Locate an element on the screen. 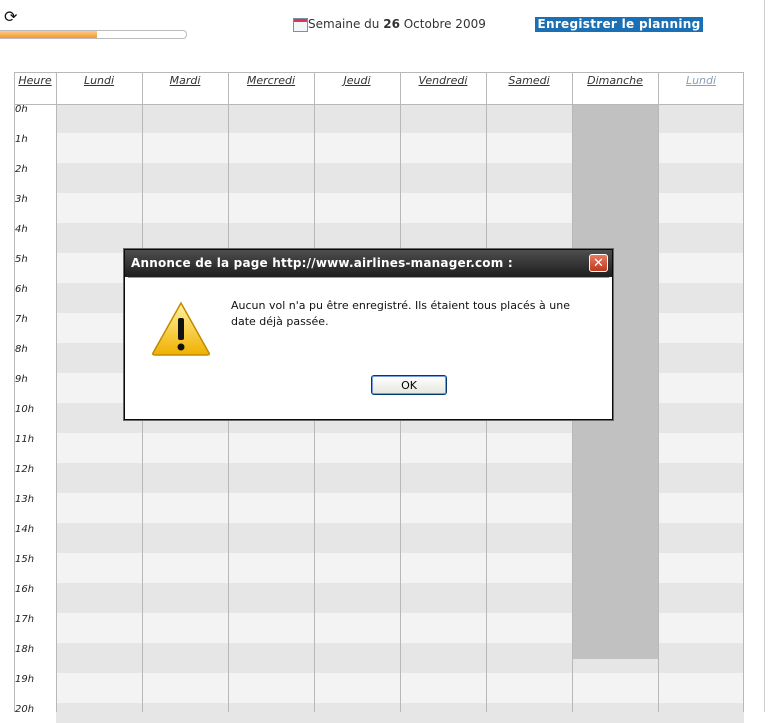  hour-label: 5h is located at coordinates (35, 268).